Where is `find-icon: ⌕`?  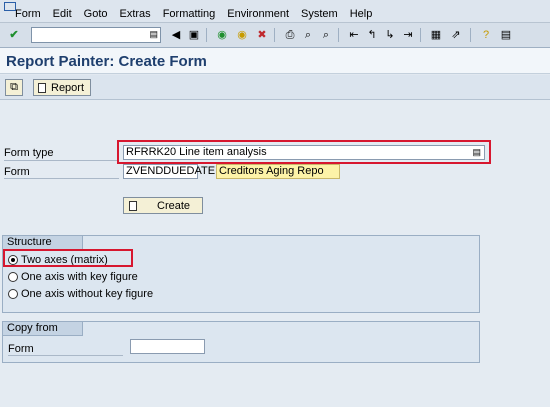 find-icon: ⌕ is located at coordinates (308, 35).